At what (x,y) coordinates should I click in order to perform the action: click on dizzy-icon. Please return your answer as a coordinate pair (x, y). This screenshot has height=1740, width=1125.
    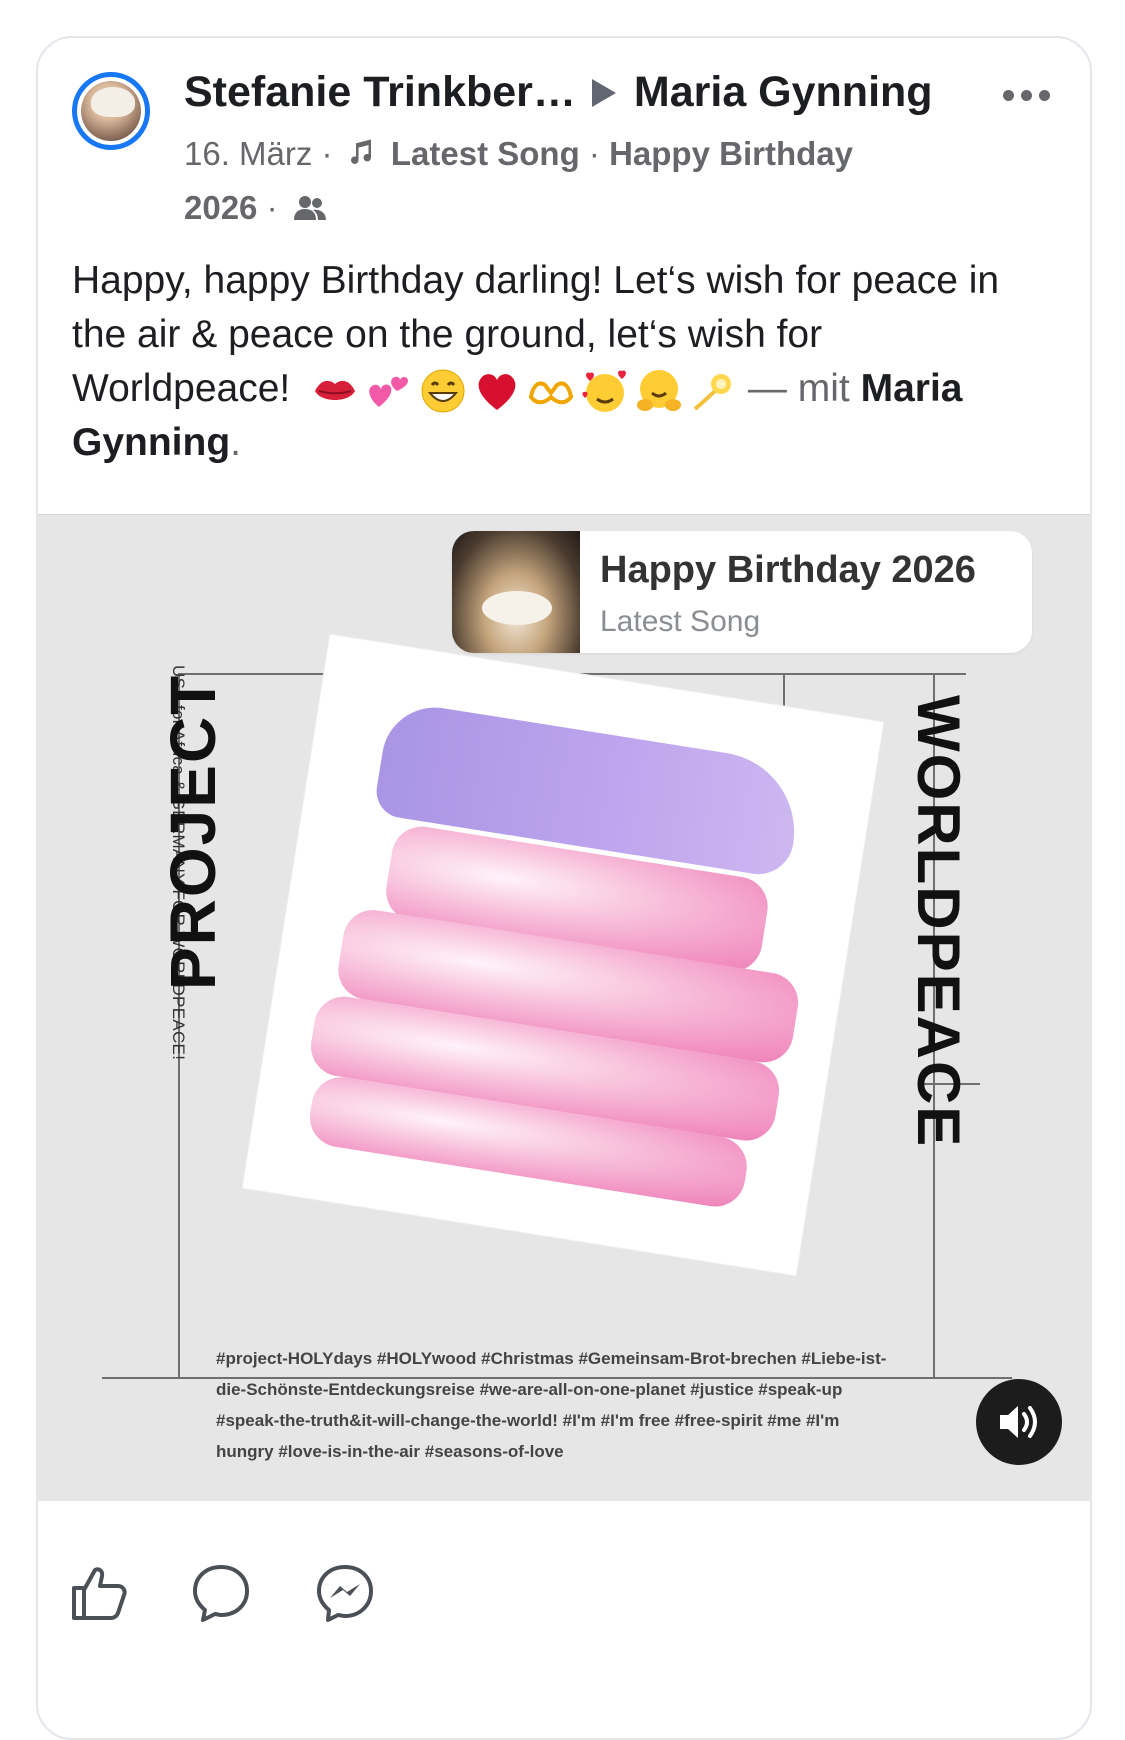
    Looking at the image, I should click on (712, 392).